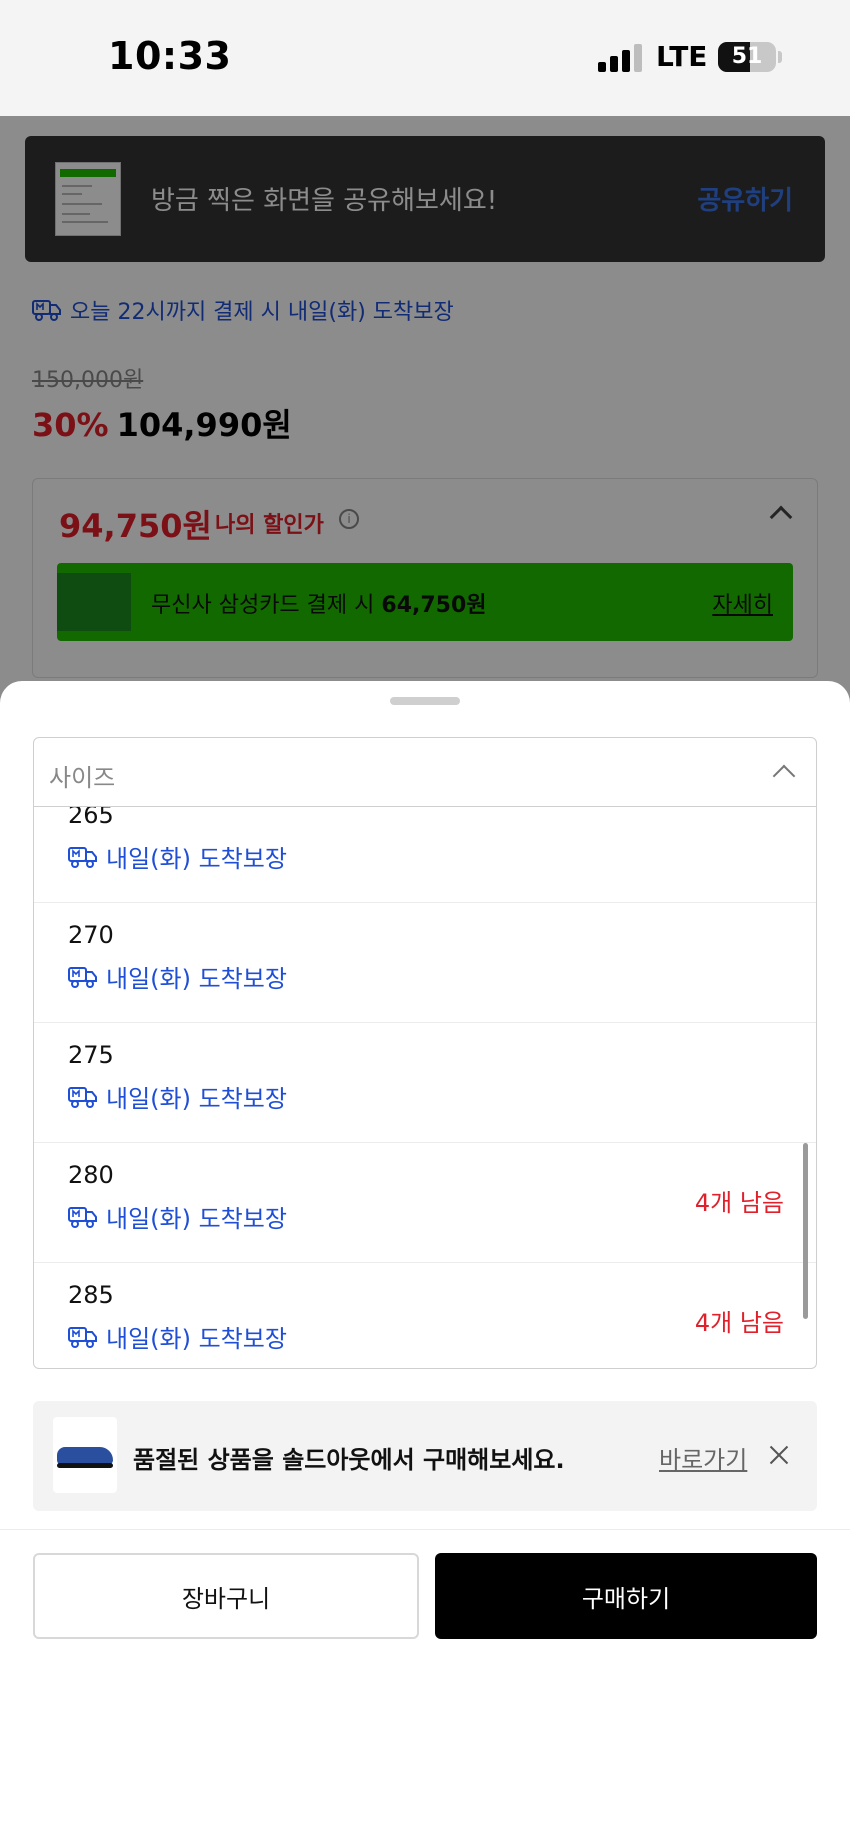  I want to click on soldout-banner: 품절된 상품을 솔드아웃에서 구매해보세요. 바로가기, so click(425, 1456).